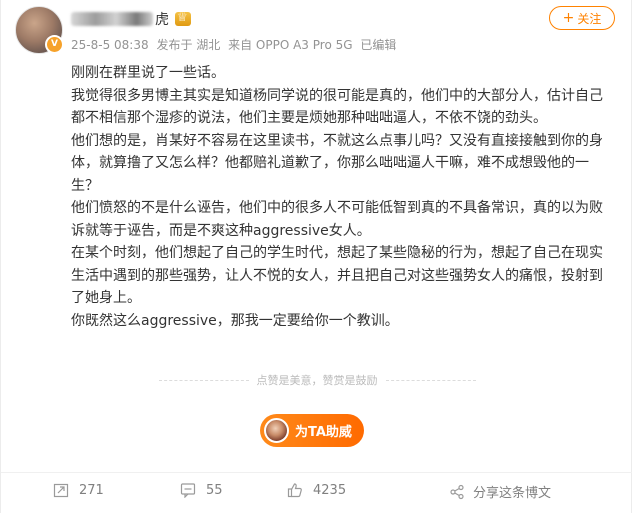 The height and width of the screenshot is (513, 632). Describe the element at coordinates (290, 45) in the screenshot. I see `post-source: 来自 OPPO A3 Pro 5G` at that location.